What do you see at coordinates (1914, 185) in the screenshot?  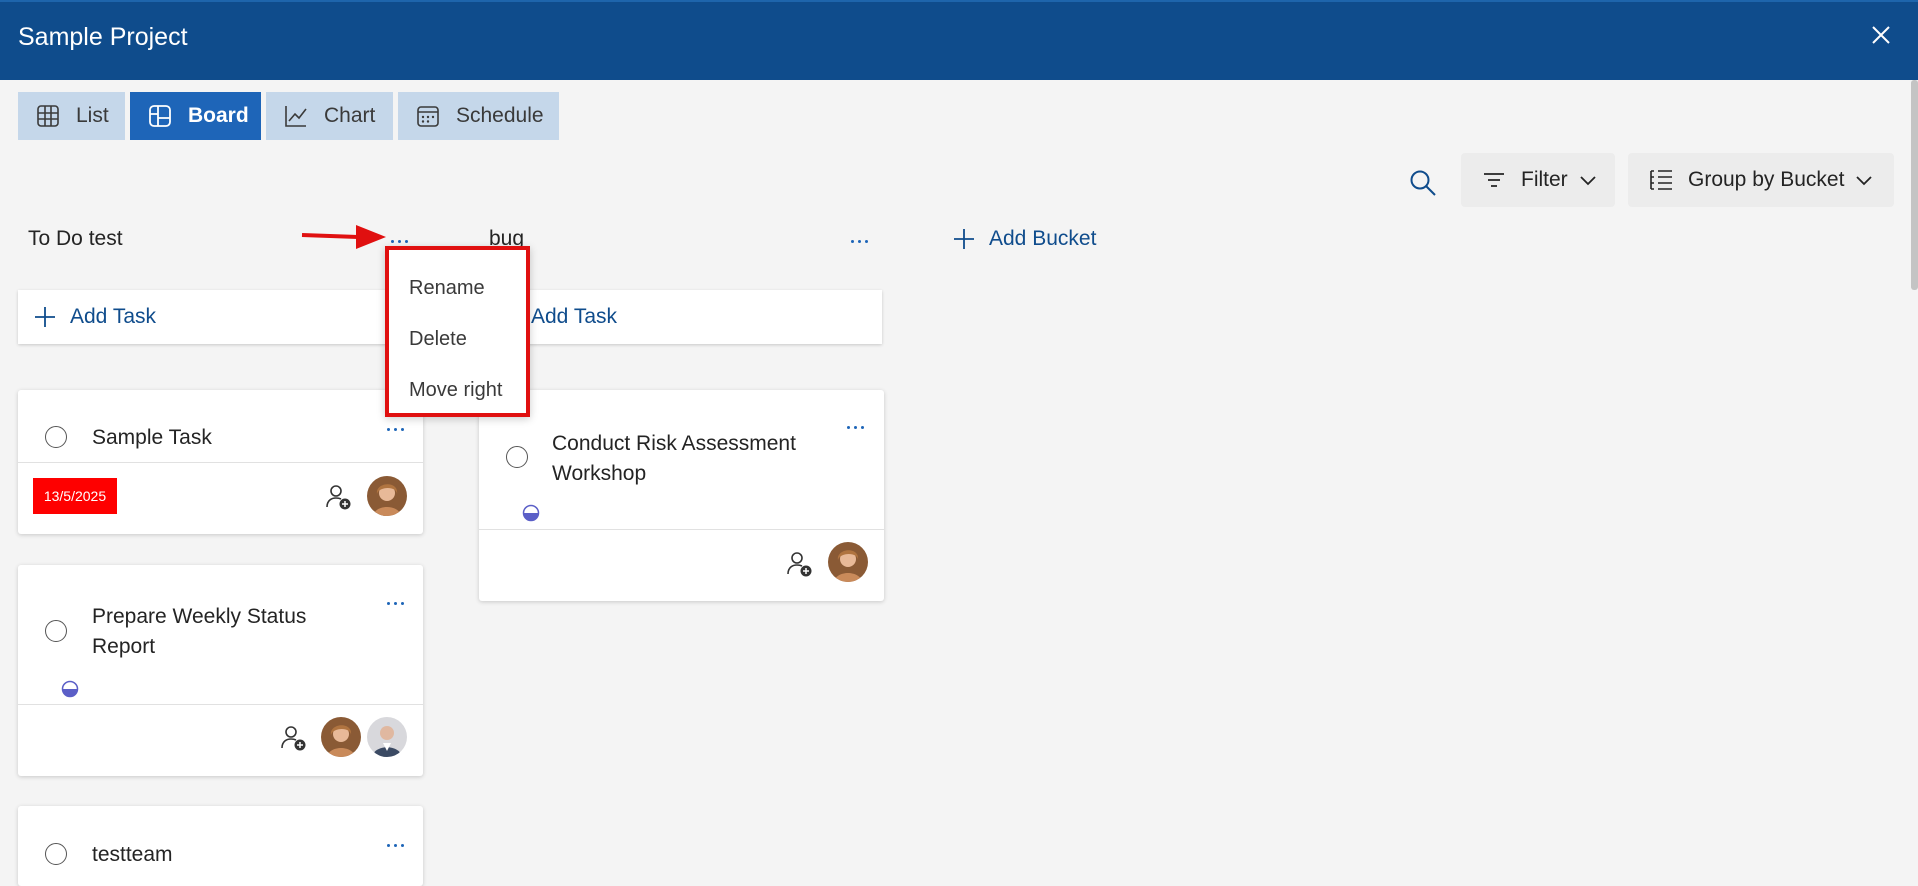 I see `scrollbar-thumb` at bounding box center [1914, 185].